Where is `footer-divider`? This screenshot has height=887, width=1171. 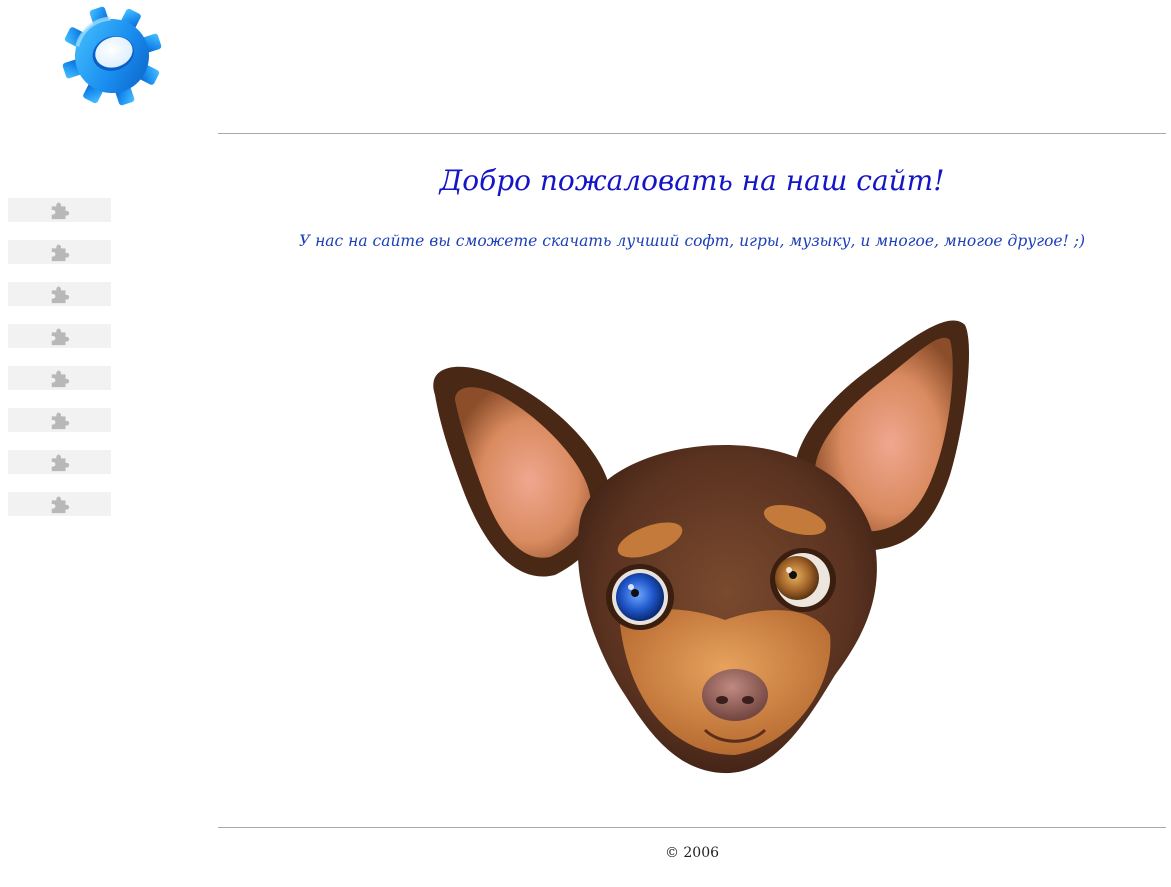
footer-divider is located at coordinates (692, 827).